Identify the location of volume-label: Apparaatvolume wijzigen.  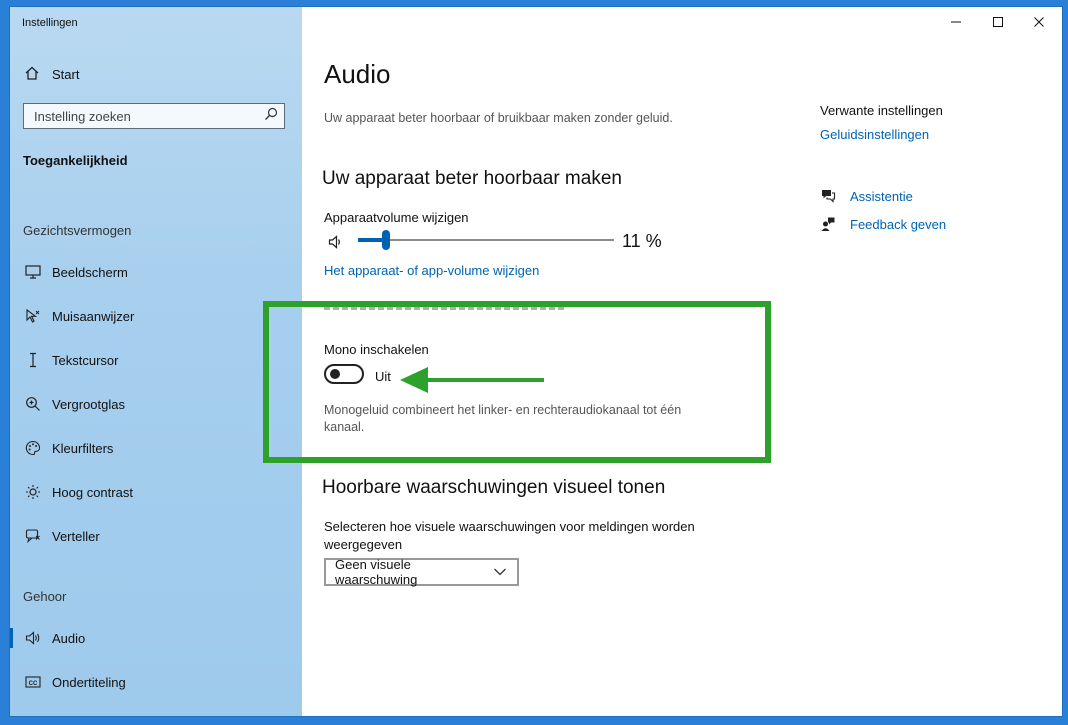
(396, 217).